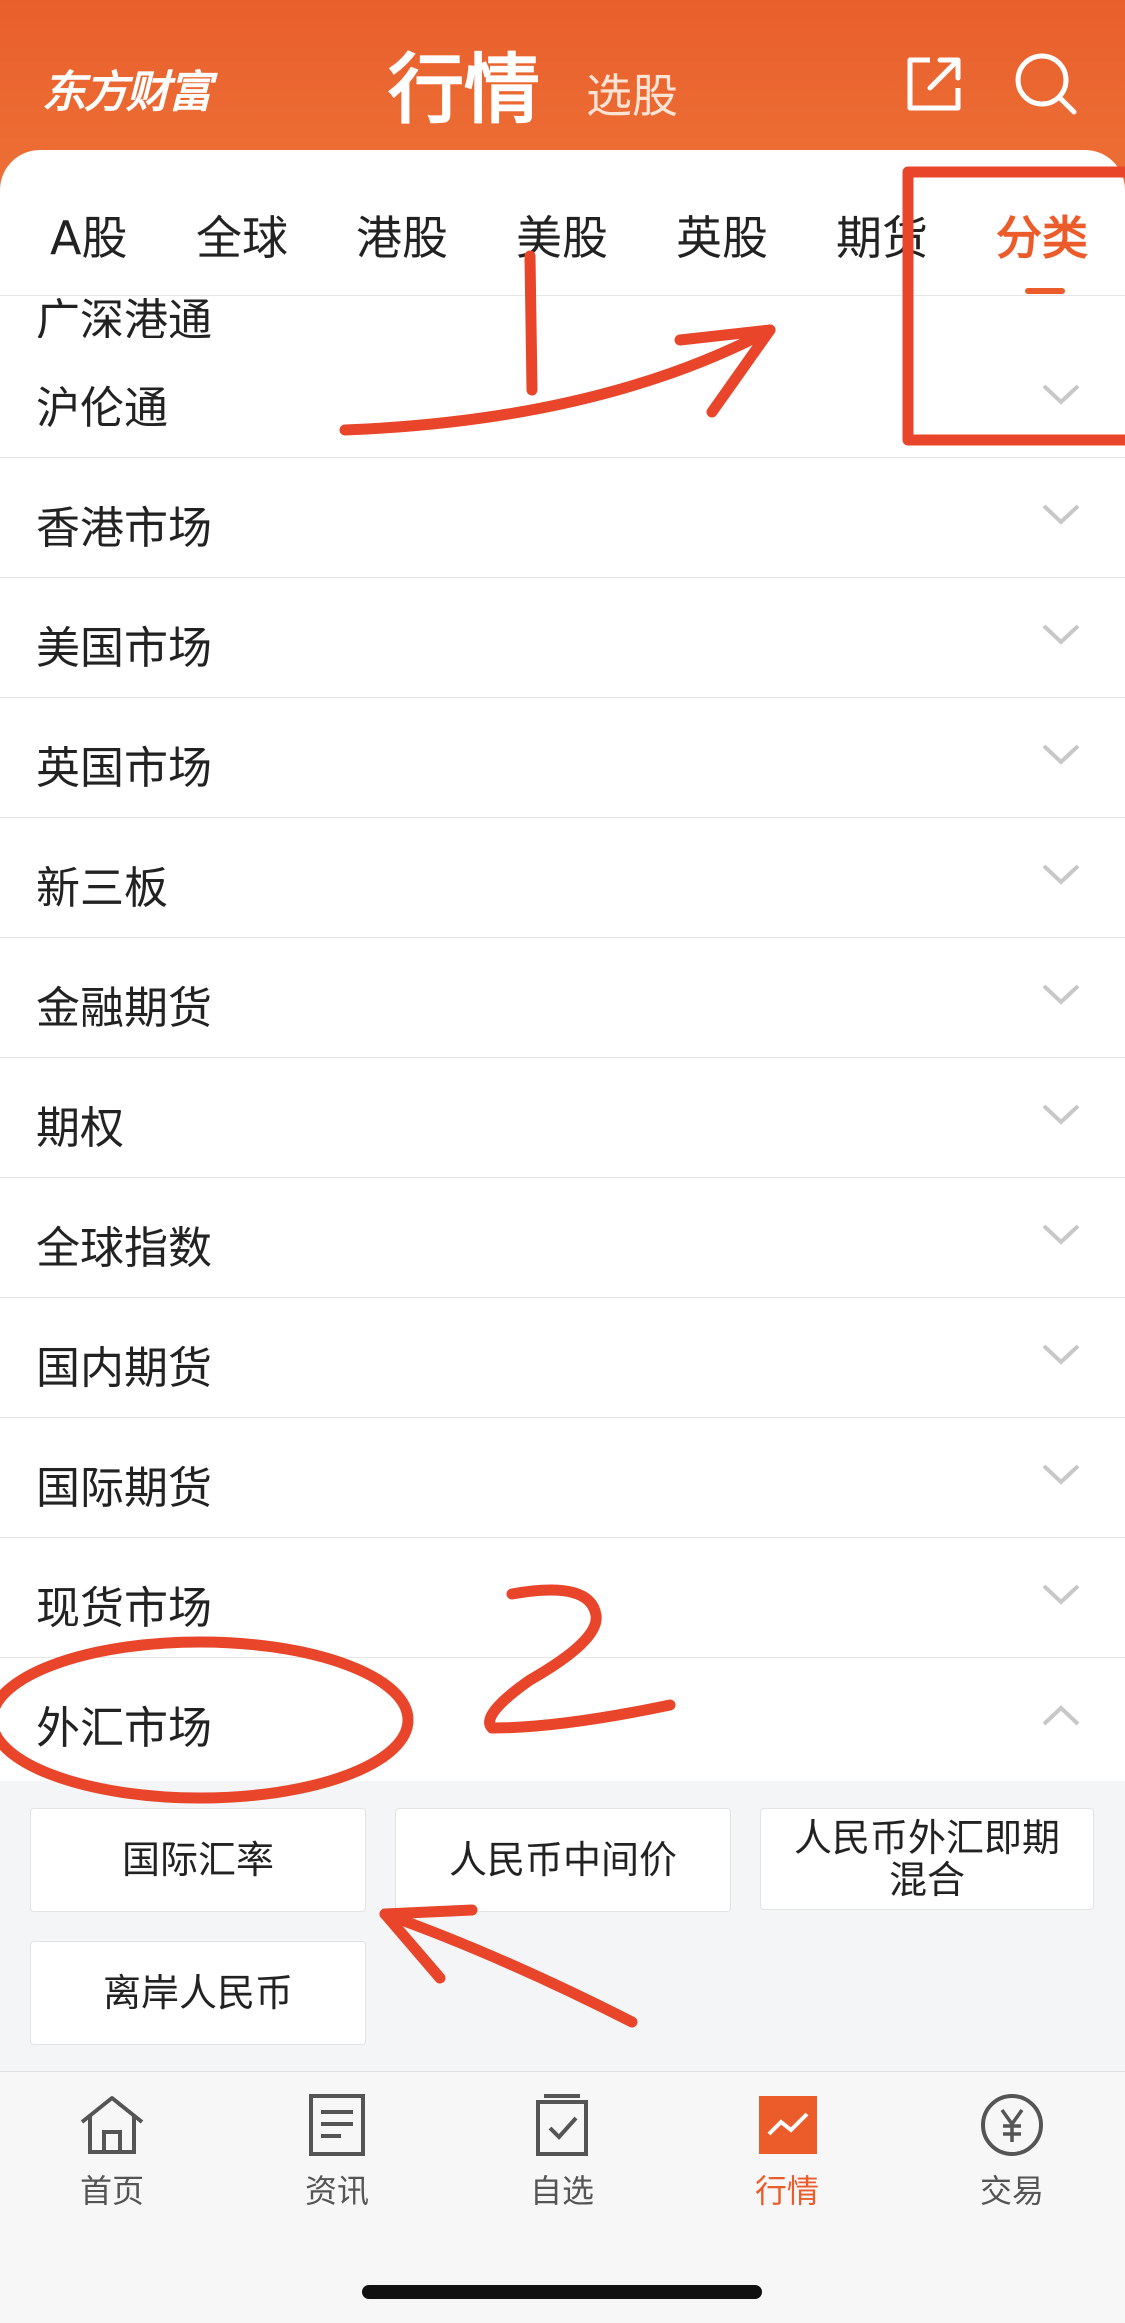 The height and width of the screenshot is (2323, 1125). What do you see at coordinates (562, 1478) in the screenshot?
I see `list-item: 国际期货` at bounding box center [562, 1478].